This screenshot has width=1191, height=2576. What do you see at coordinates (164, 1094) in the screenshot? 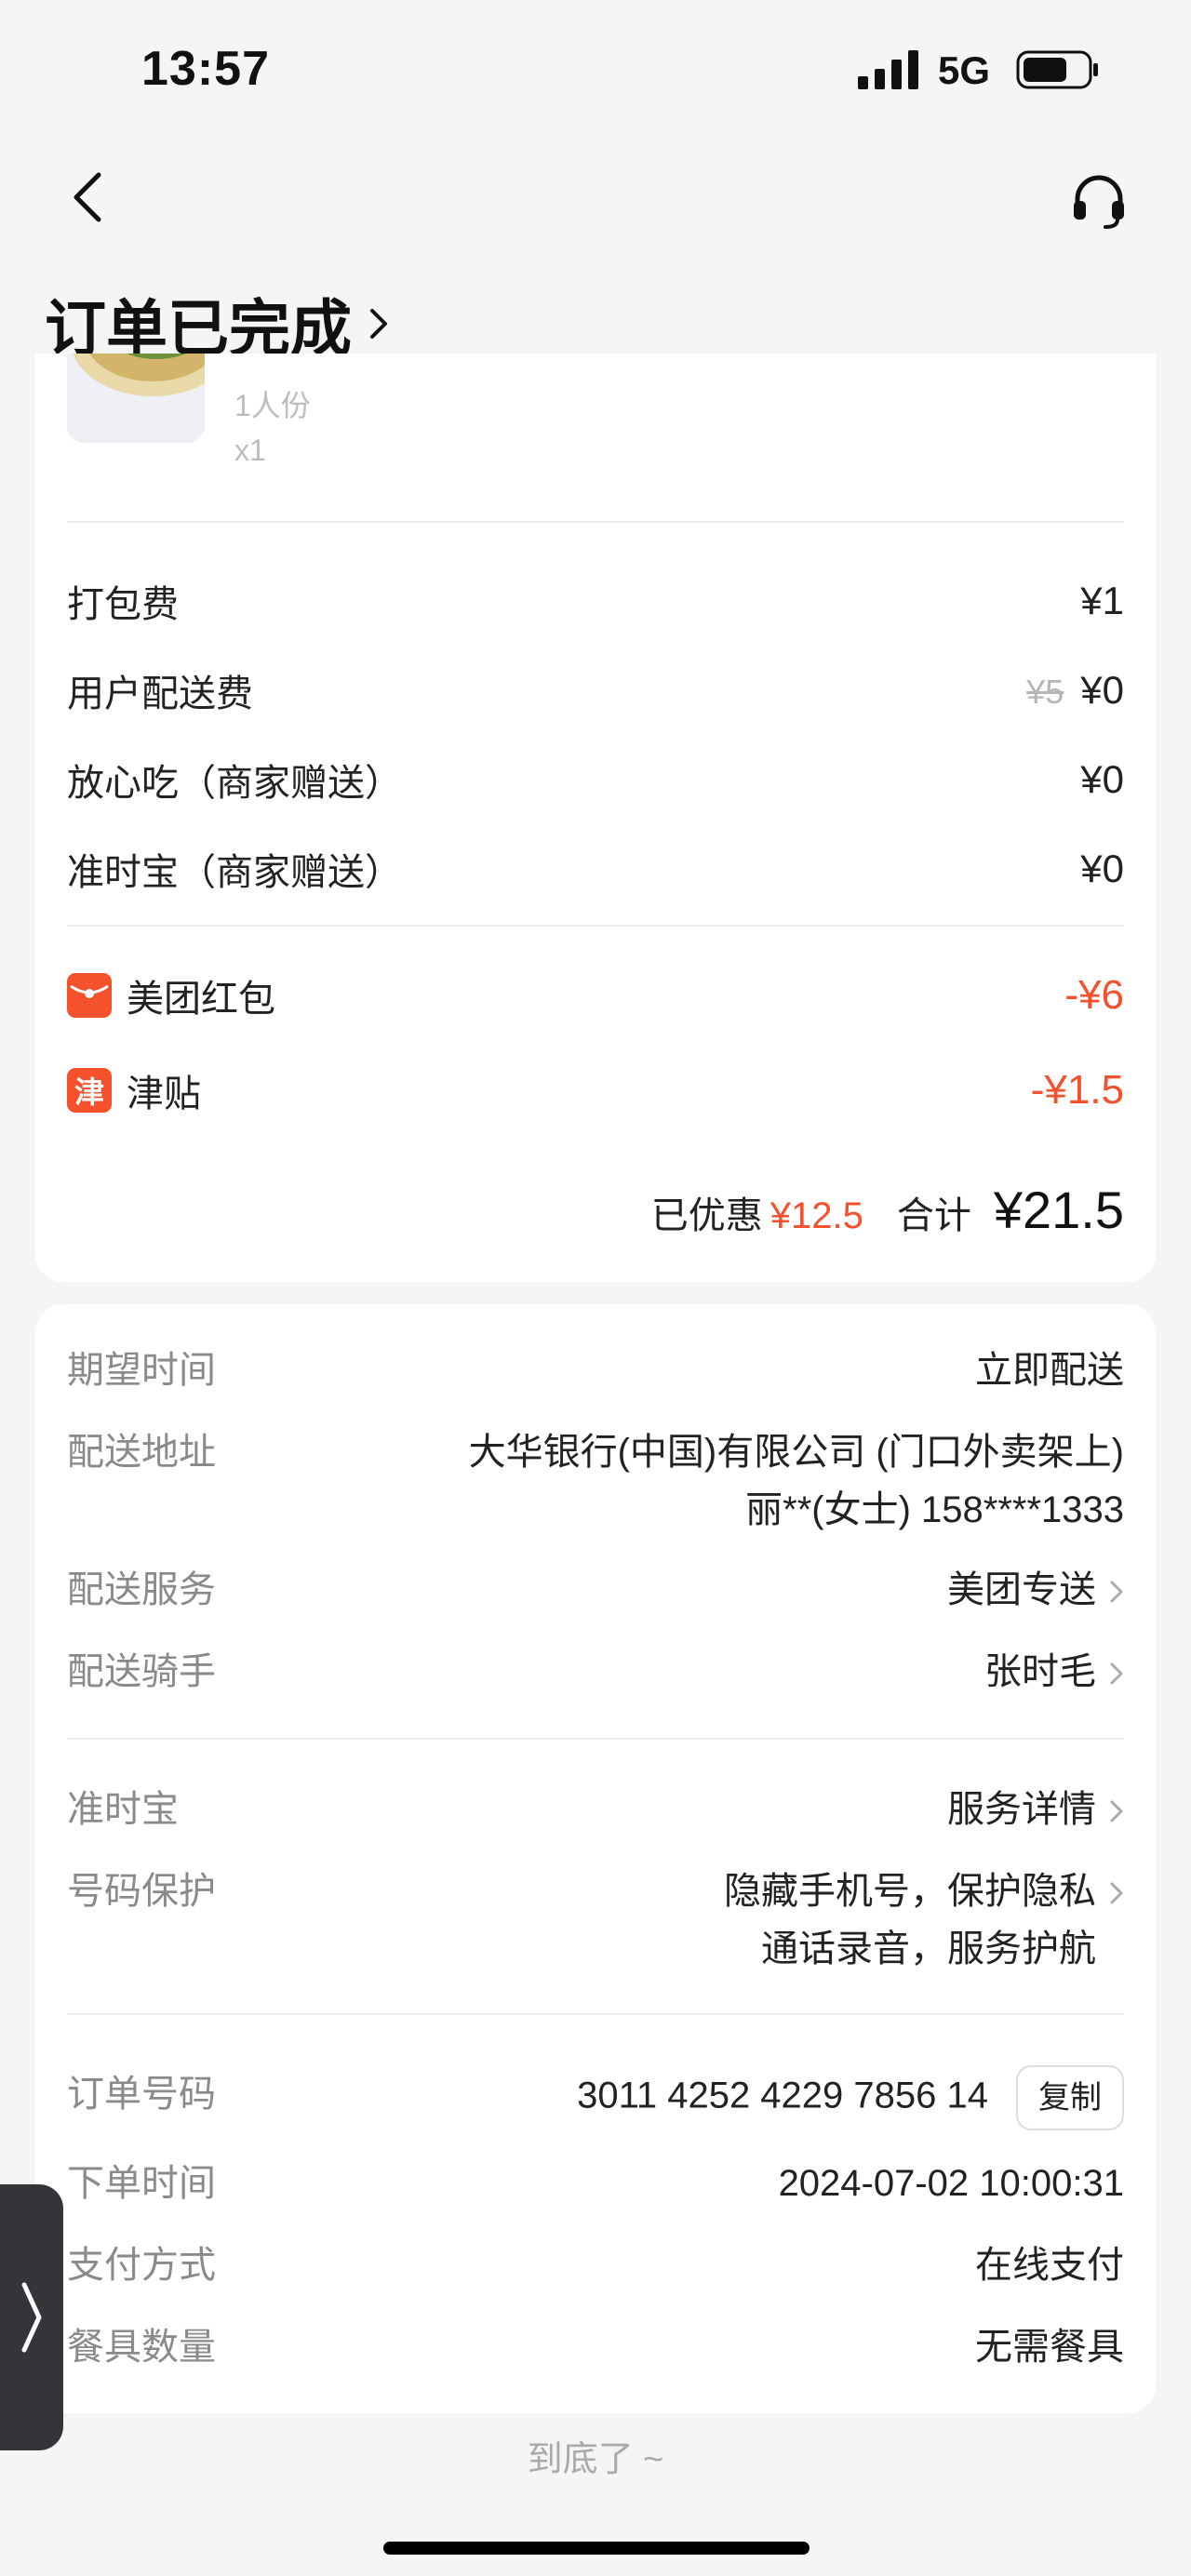
I see `discount-label: 津贴` at bounding box center [164, 1094].